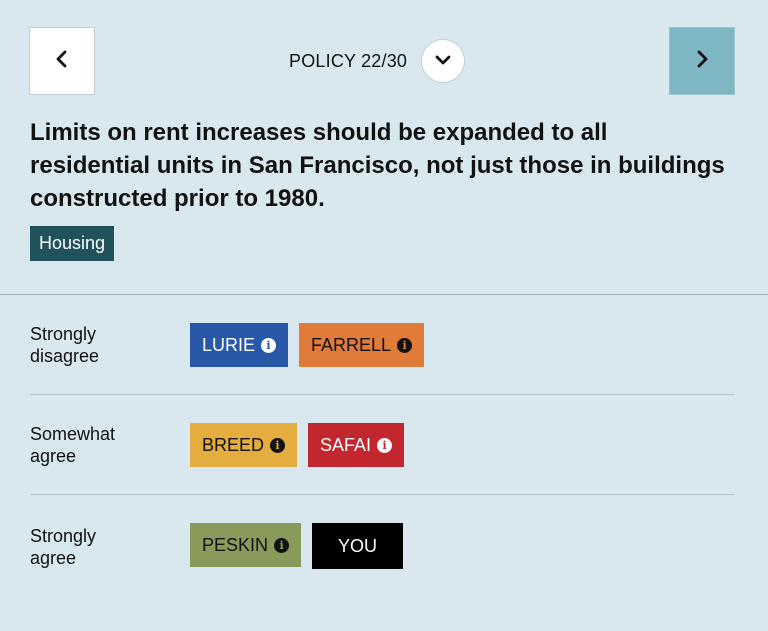 The image size is (768, 631). Describe the element at coordinates (384, 294) in the screenshot. I see `section-divider` at that location.